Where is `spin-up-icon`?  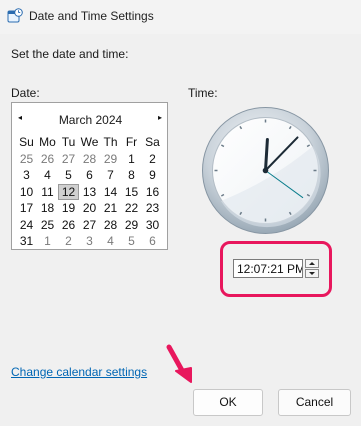 spin-up-icon is located at coordinates (312, 263).